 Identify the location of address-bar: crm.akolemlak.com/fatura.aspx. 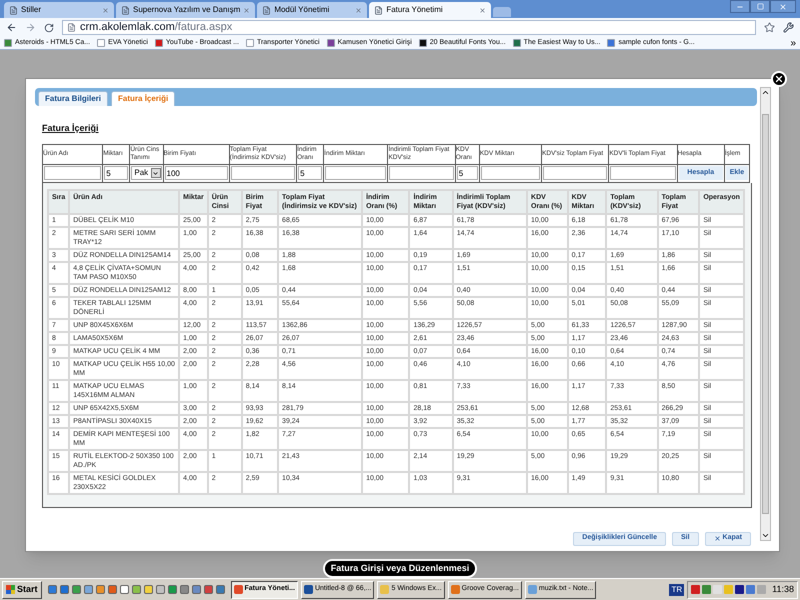
(409, 27).